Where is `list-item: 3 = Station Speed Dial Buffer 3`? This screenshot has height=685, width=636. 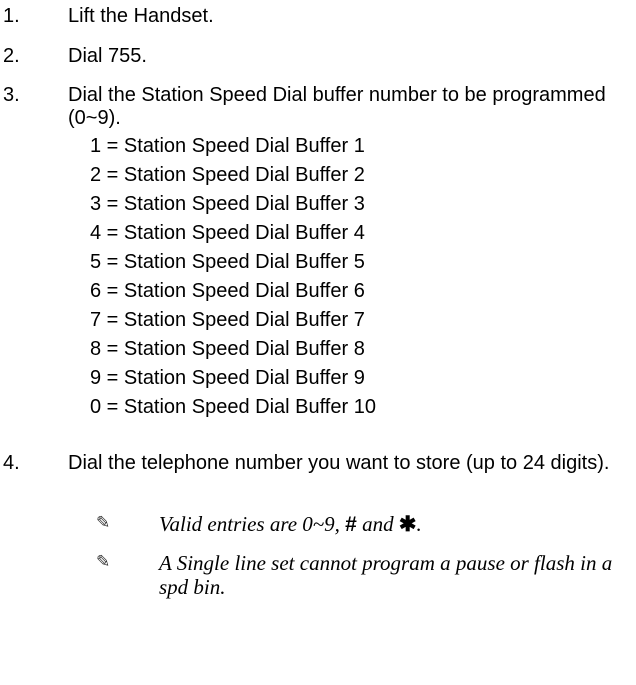 list-item: 3 = Station Speed Dial Buffer 3 is located at coordinates (227, 204).